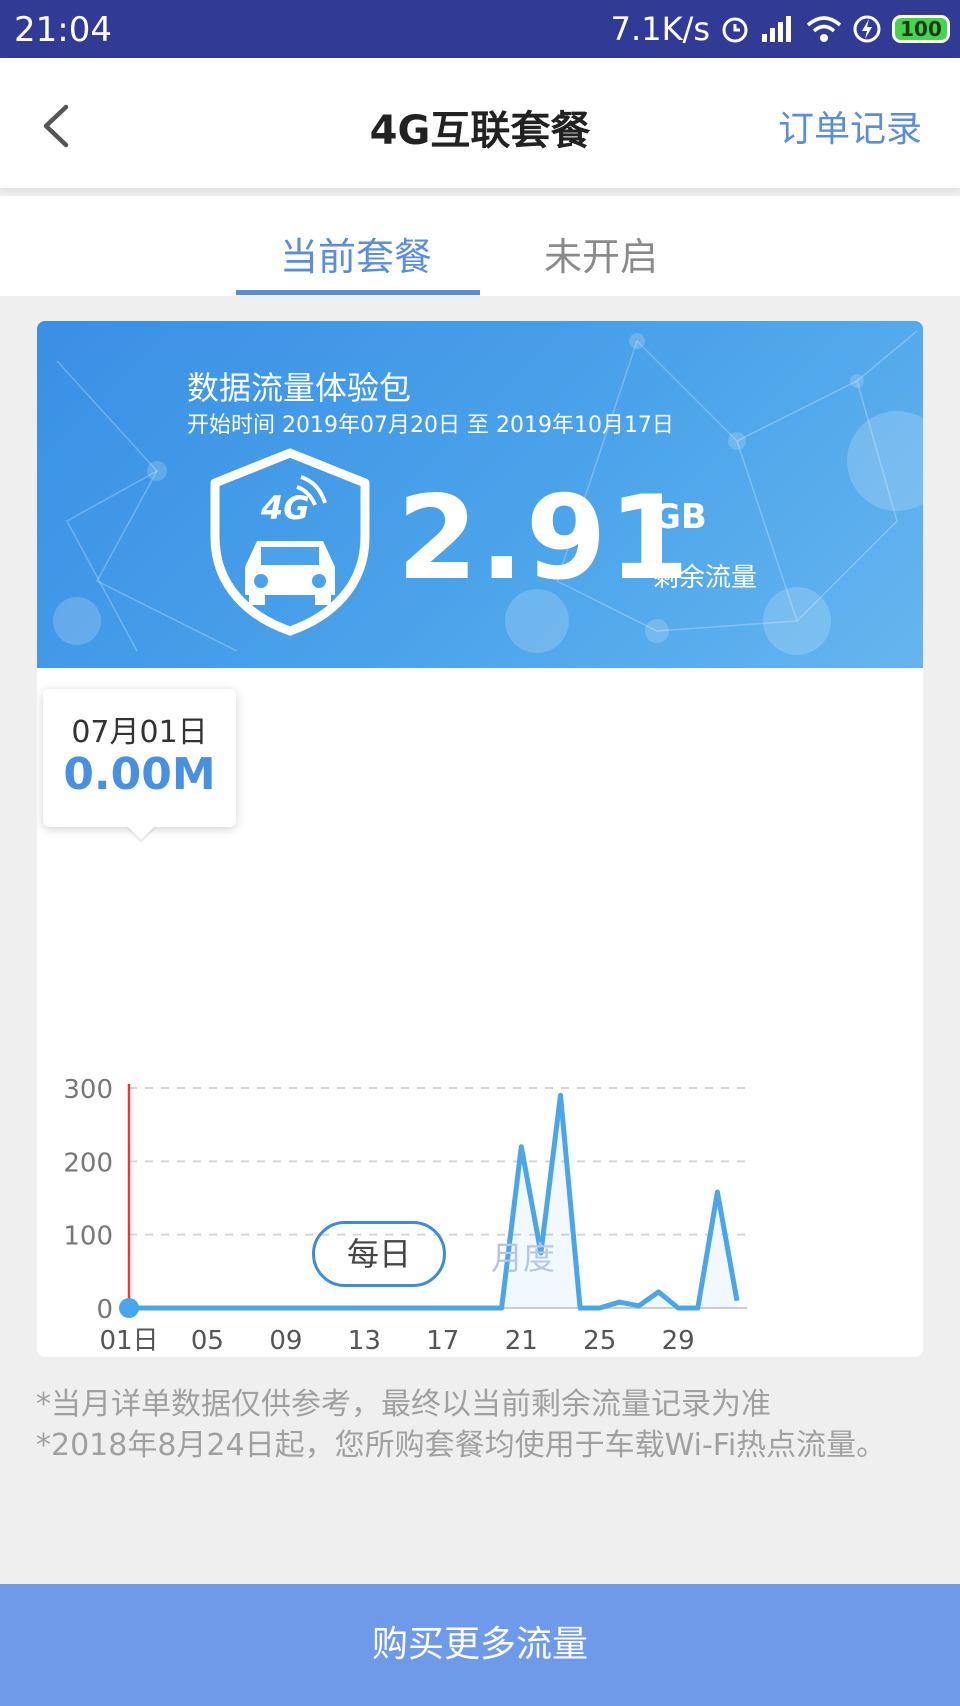 This screenshot has height=1706, width=960. Describe the element at coordinates (356, 253) in the screenshot. I see `tab-current-plan: 当前套餐` at that location.